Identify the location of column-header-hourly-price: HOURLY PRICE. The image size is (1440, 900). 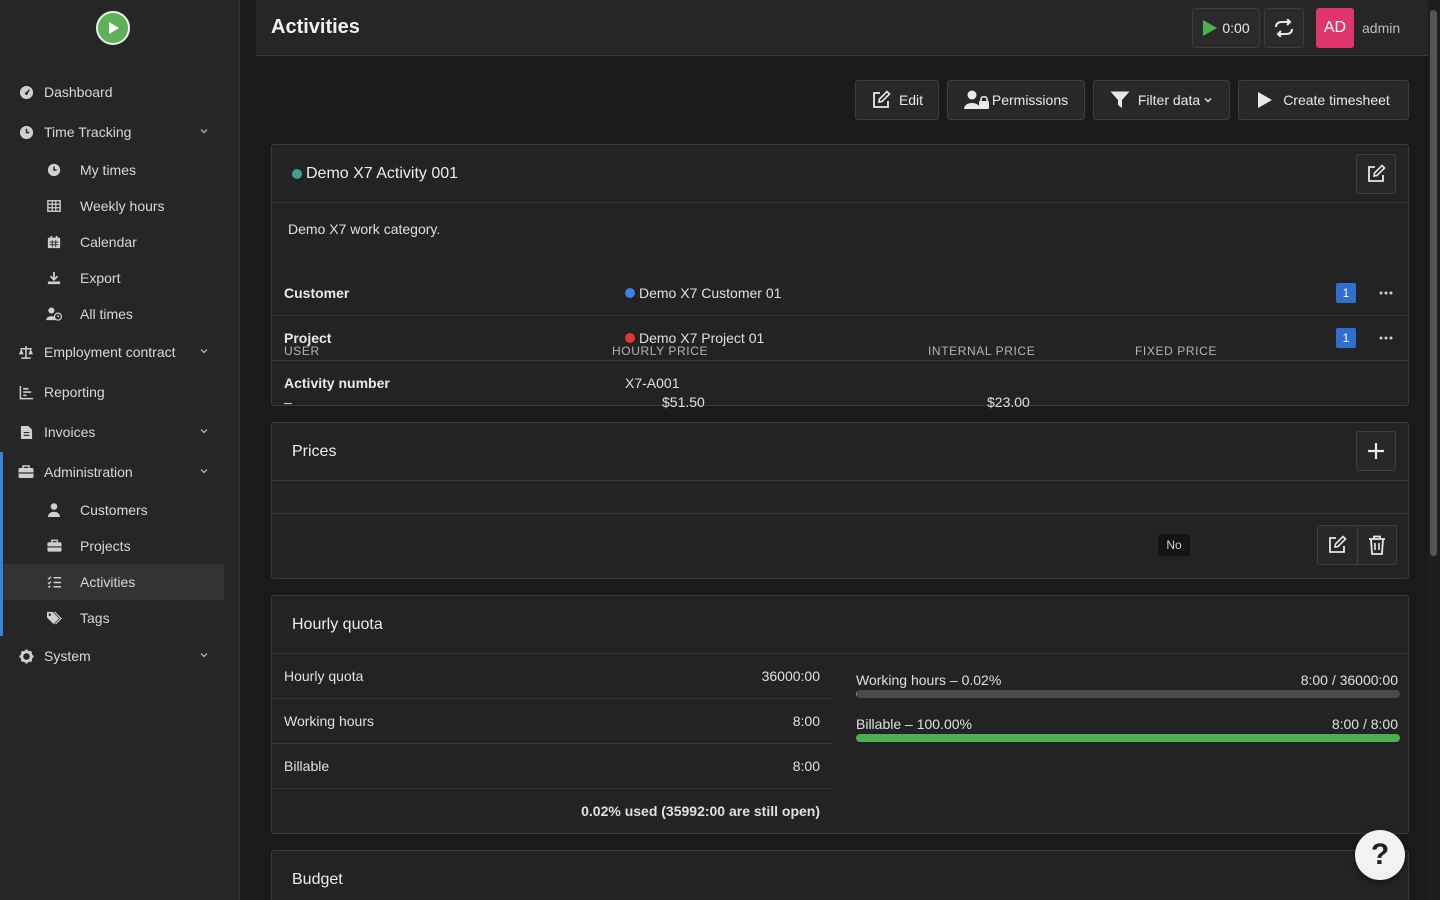
(660, 351).